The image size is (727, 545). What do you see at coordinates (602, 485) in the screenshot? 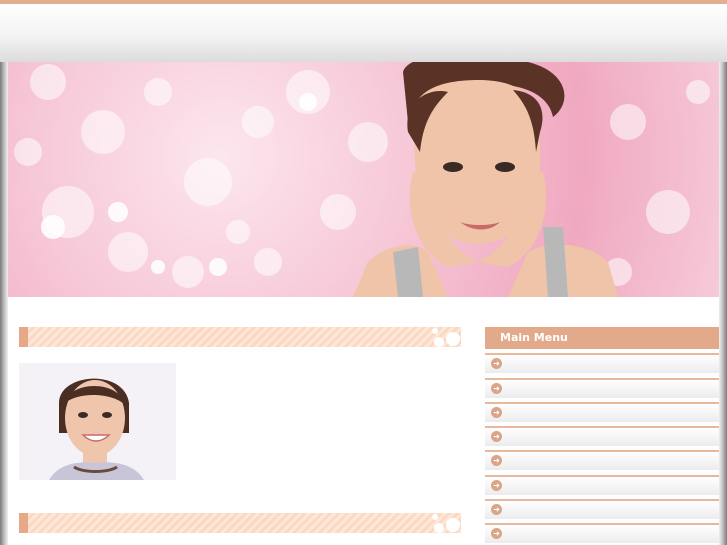
I see `sidebar-item-6: ➜` at bounding box center [602, 485].